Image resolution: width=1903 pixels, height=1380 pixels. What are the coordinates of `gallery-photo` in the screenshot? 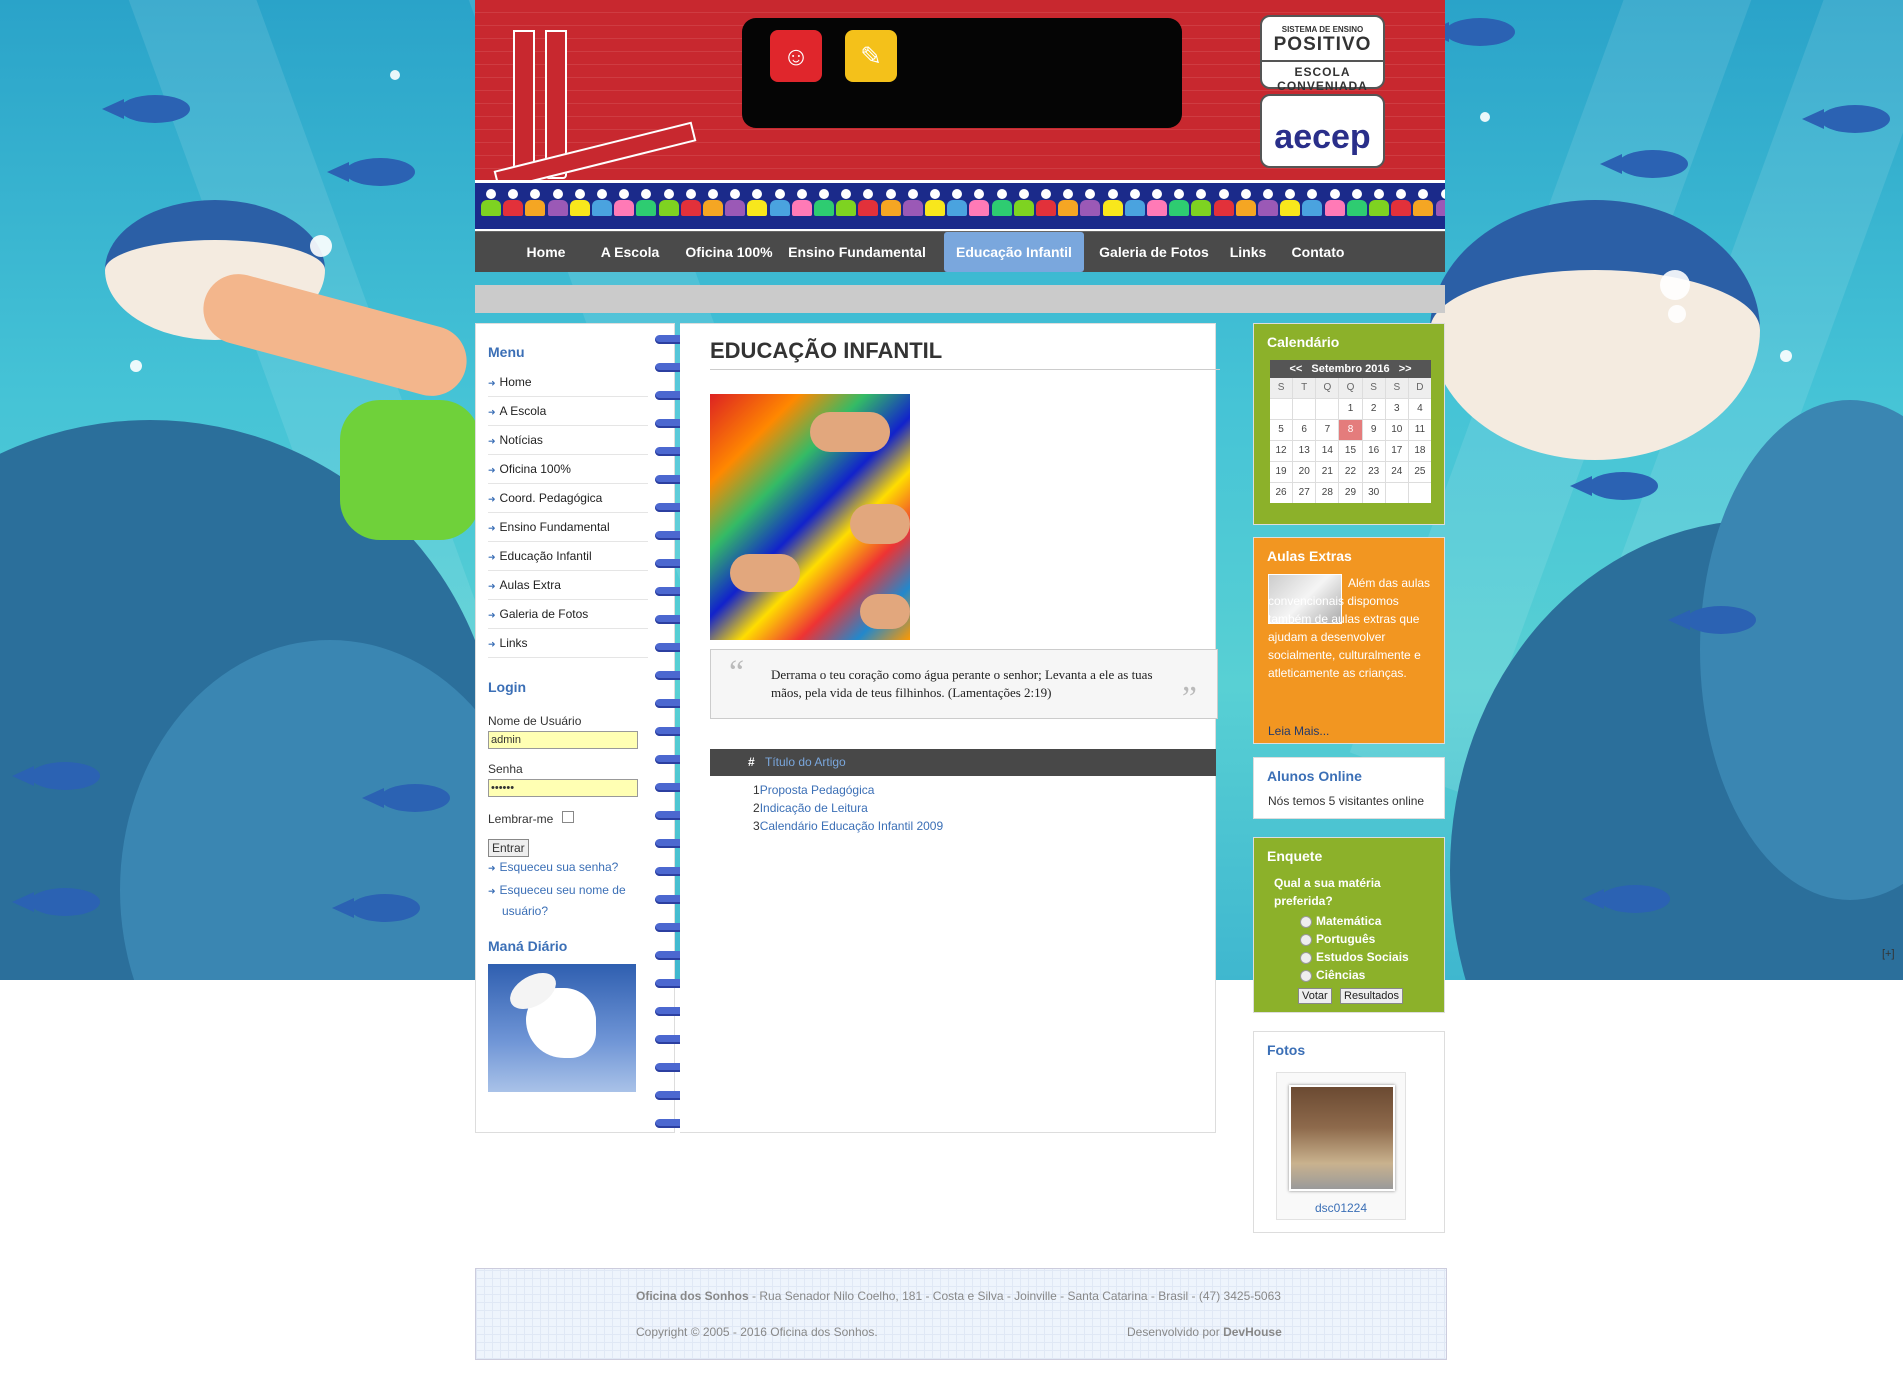 It's located at (1342, 1138).